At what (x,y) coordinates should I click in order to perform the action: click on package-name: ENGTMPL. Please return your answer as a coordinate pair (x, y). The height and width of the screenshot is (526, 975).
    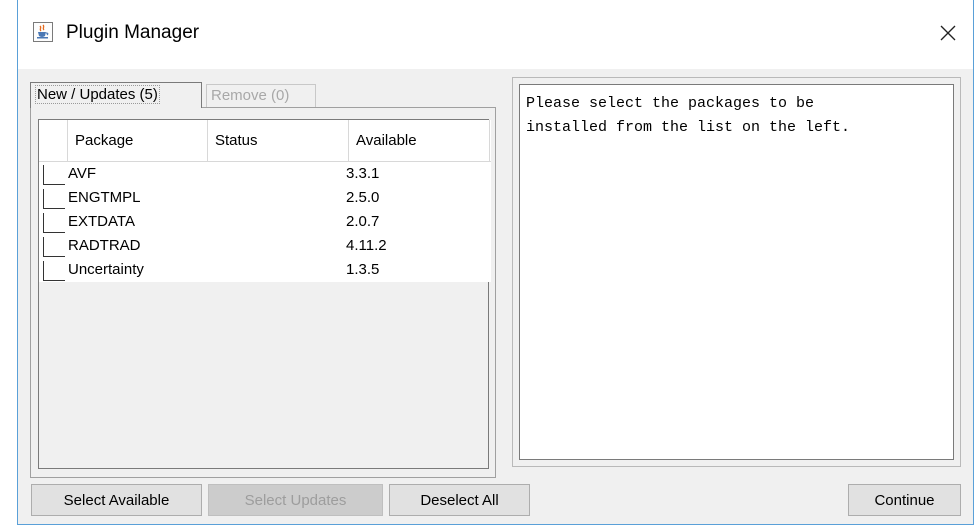
    Looking at the image, I should click on (104, 197).